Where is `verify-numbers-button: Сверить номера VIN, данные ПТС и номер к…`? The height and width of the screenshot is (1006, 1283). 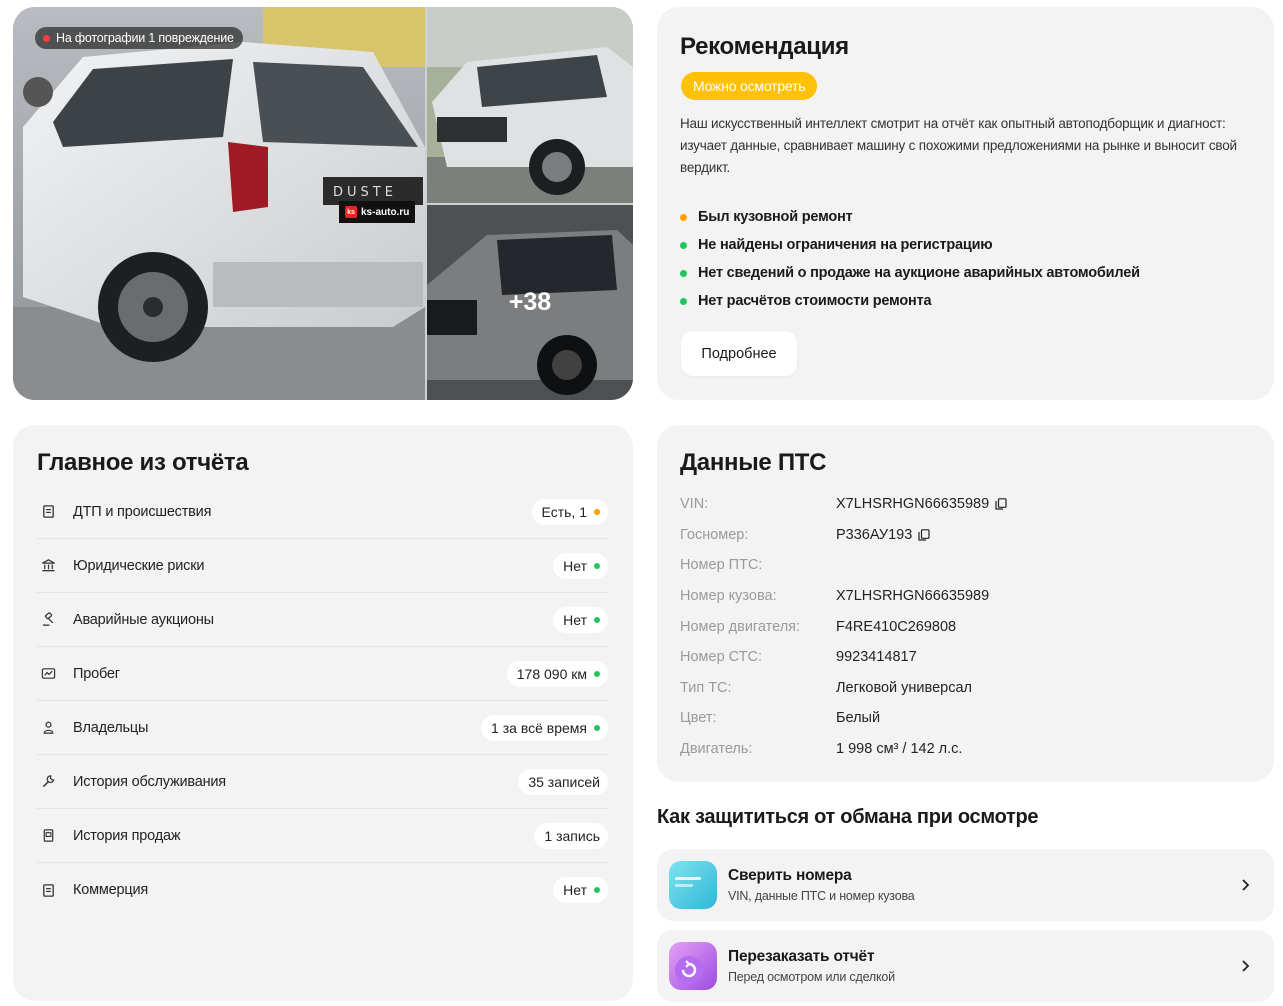 verify-numbers-button: Сверить номера VIN, данные ПТС и номер к… is located at coordinates (965, 885).